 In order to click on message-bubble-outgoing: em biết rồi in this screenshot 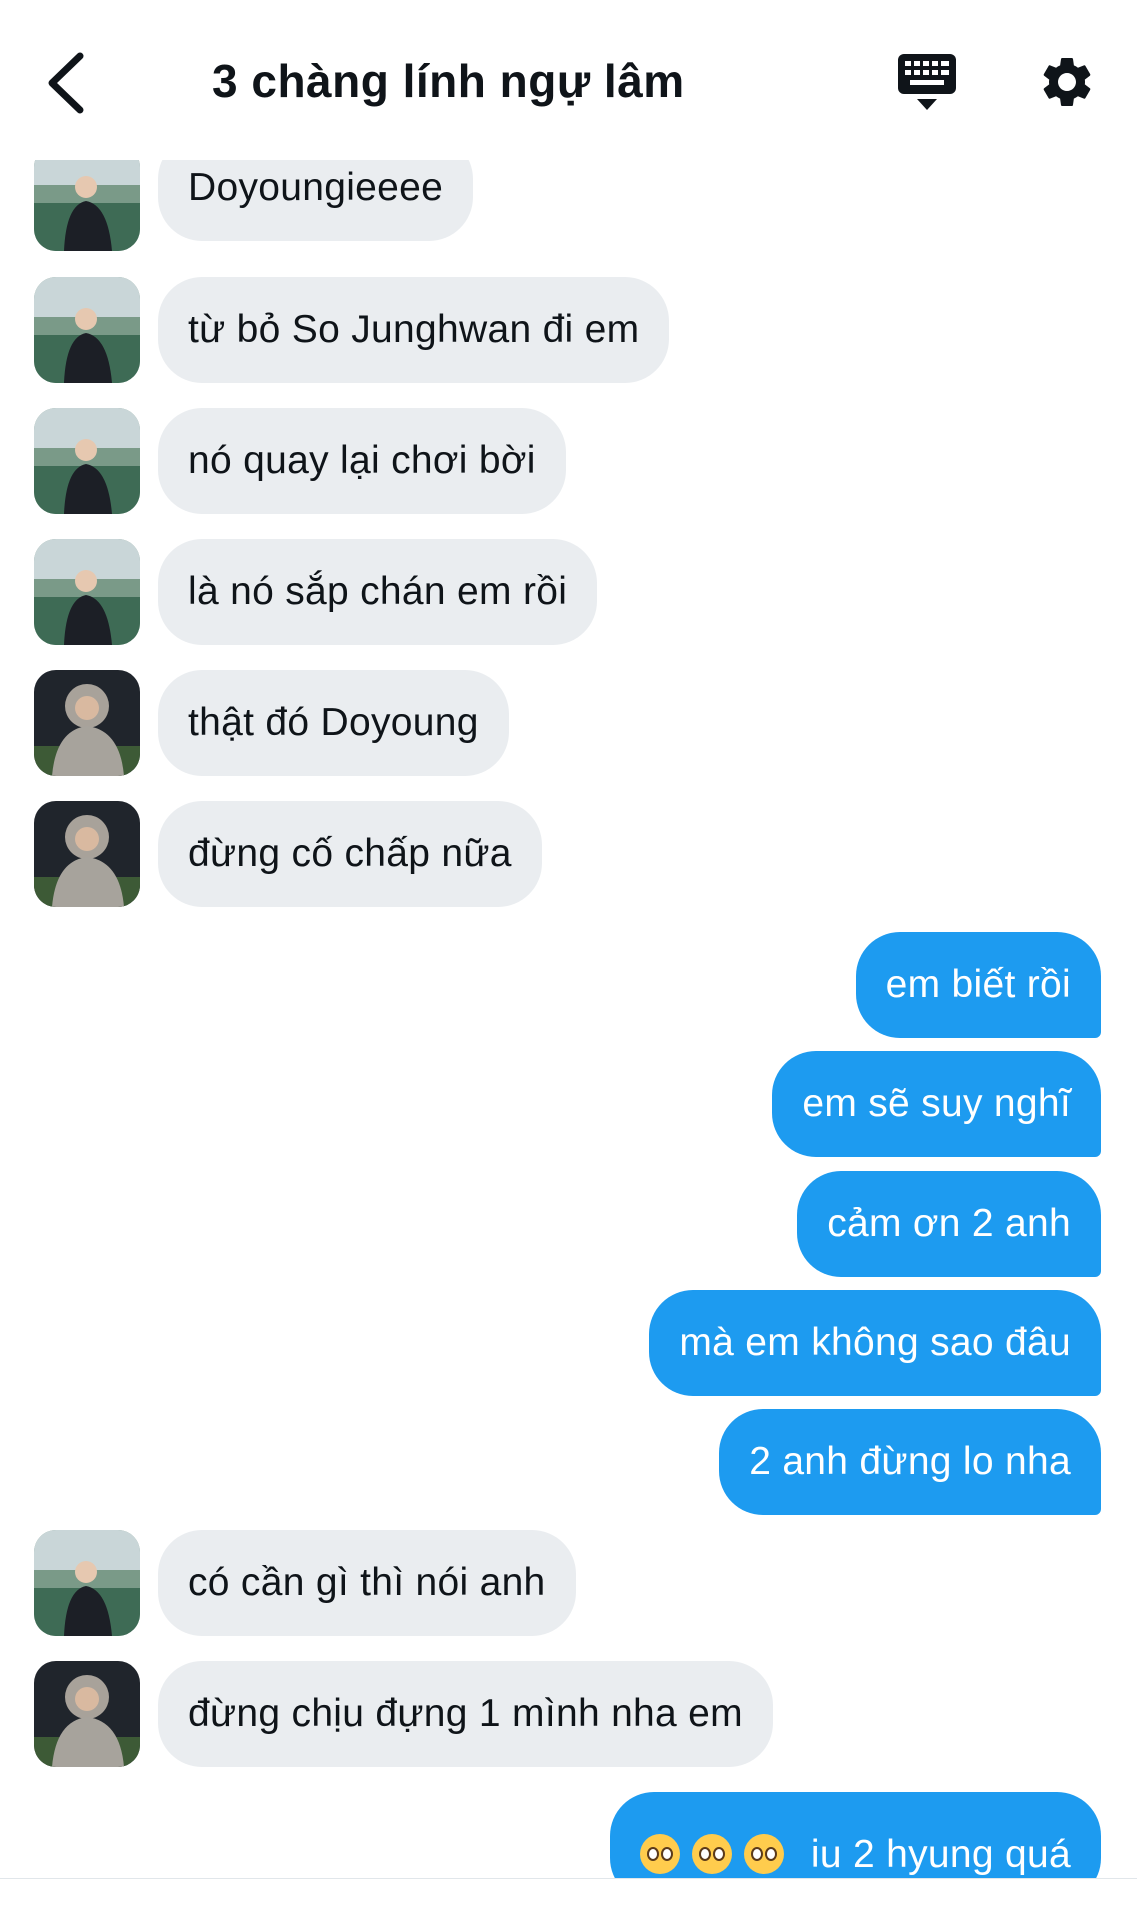, I will do `click(978, 985)`.